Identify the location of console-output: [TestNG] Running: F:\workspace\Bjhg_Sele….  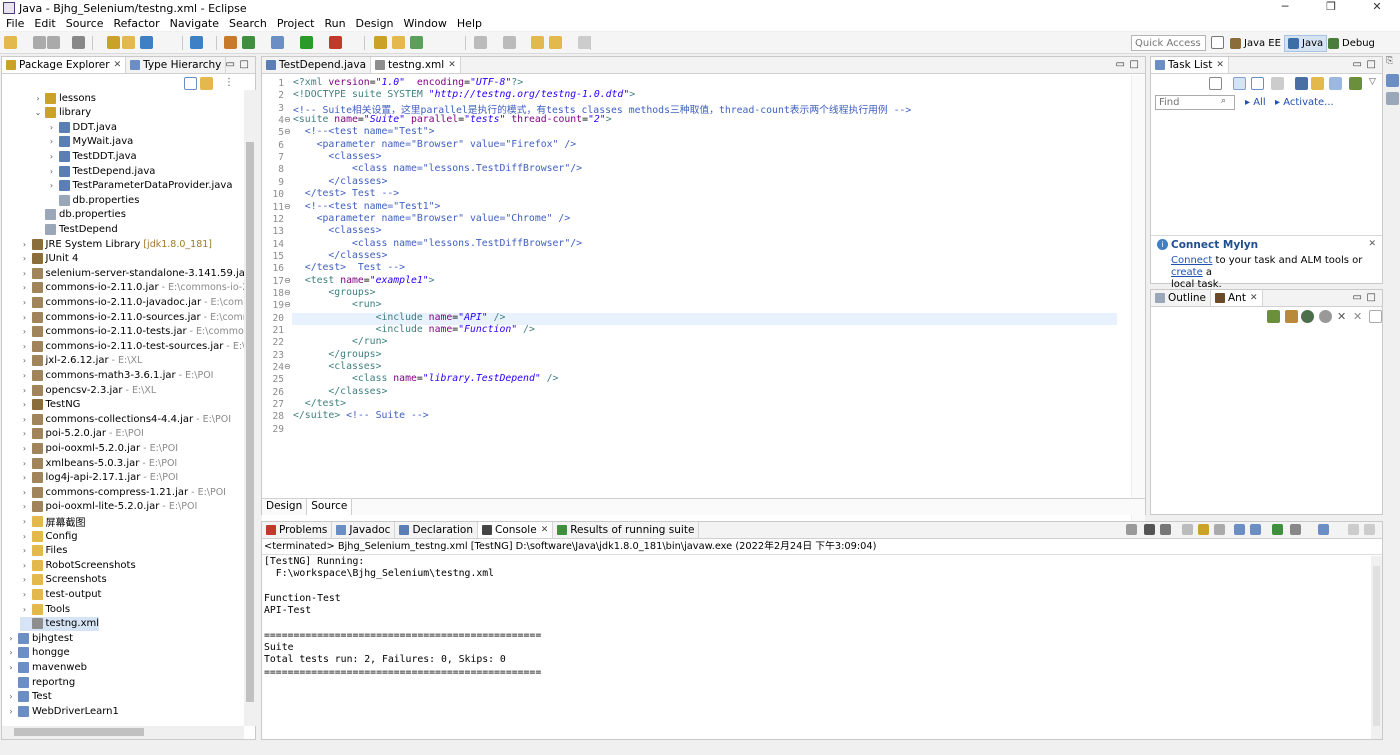
(817, 617).